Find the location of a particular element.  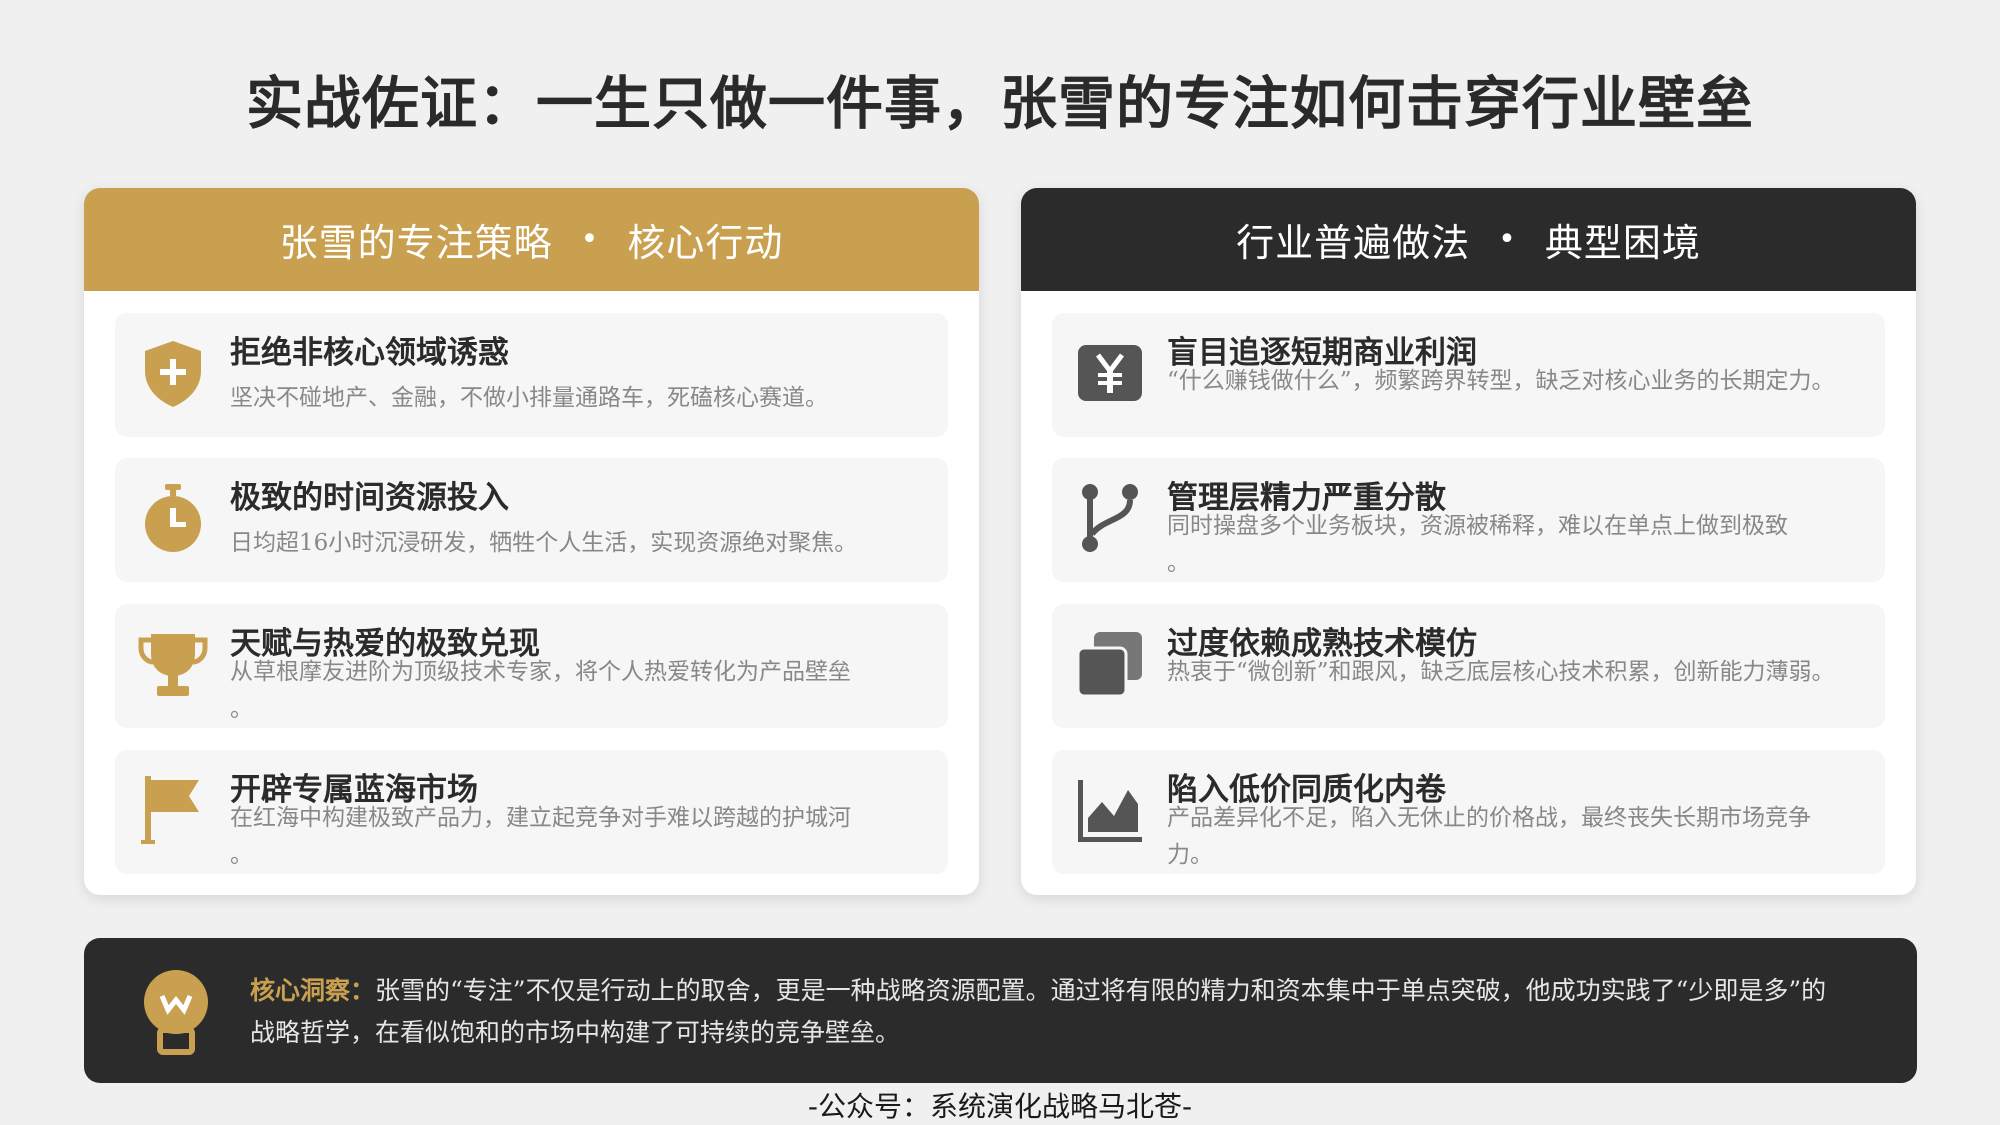

card-description: 热衷于“微创新”和跟风，缺乏底层核心技术积累，创新能力薄弱。 is located at coordinates (1501, 672).